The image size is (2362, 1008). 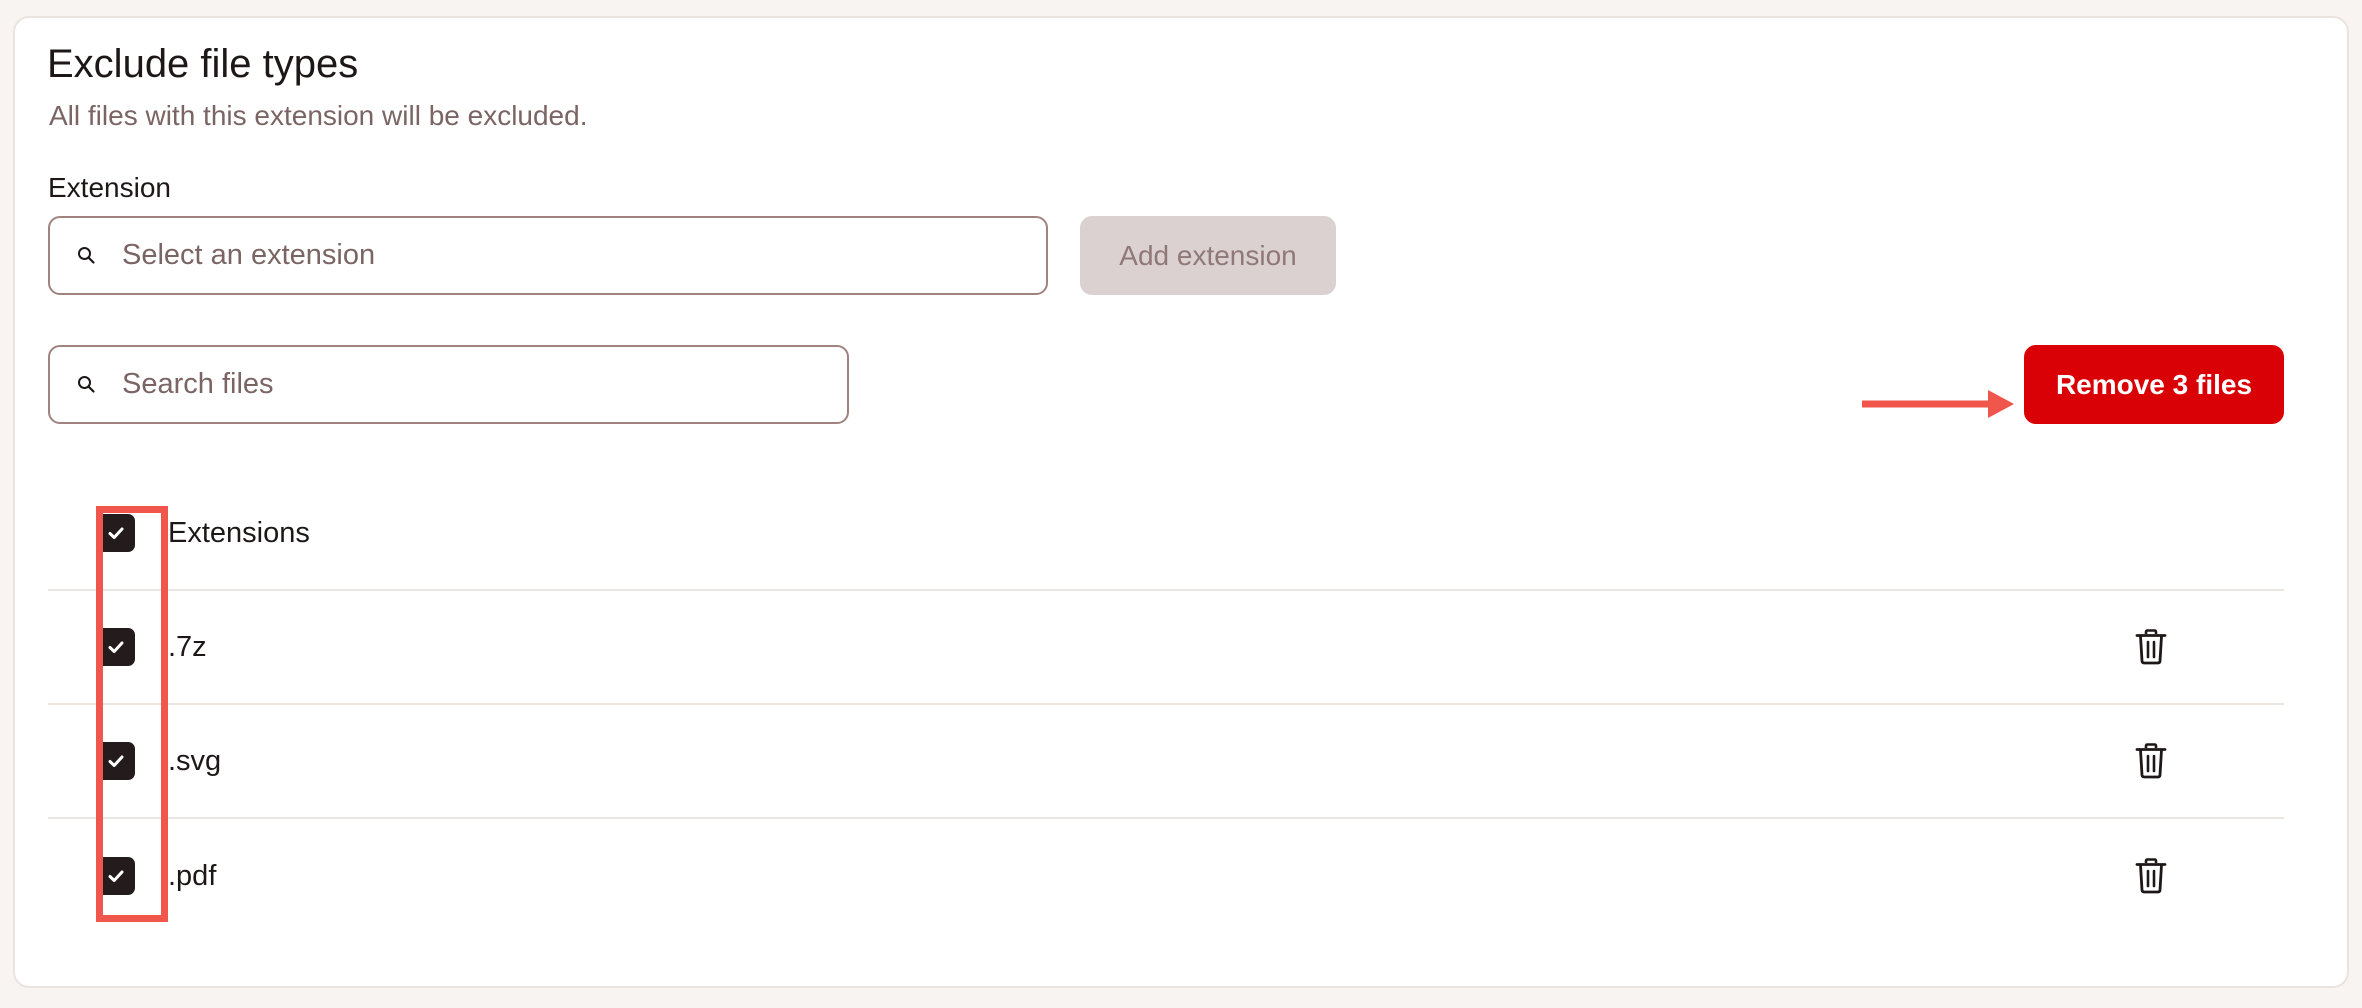 What do you see at coordinates (1208, 255) in the screenshot?
I see `add-extension-button: Add extension` at bounding box center [1208, 255].